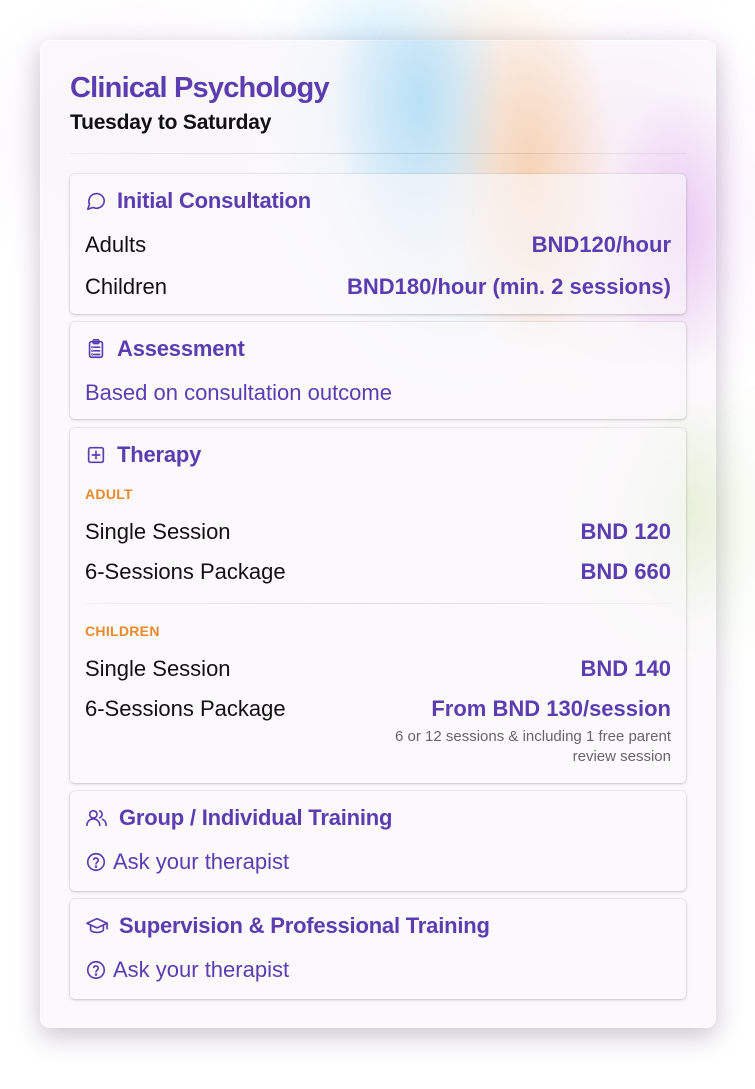  I want to click on assessment-title: Assessment, so click(181, 348).